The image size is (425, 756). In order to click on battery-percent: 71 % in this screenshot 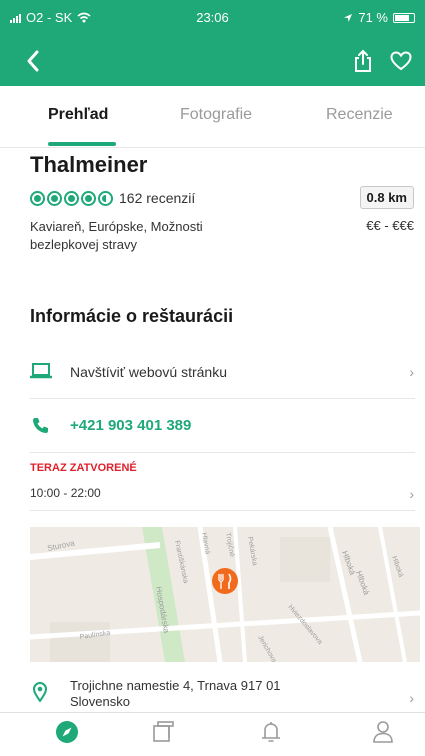, I will do `click(373, 17)`.